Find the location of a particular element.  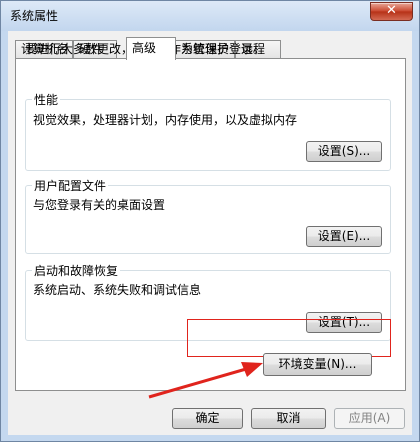

arrow-annotation-icon is located at coordinates (205, 380).